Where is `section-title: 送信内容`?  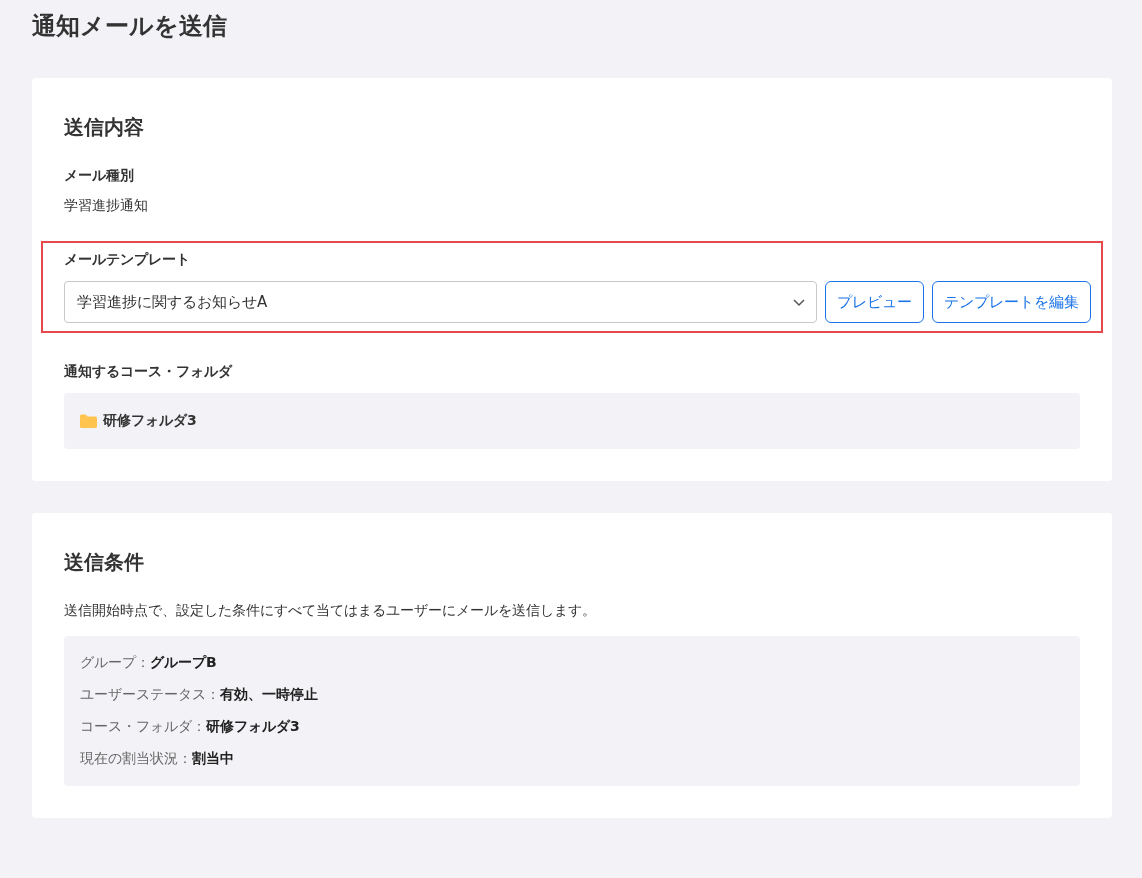 section-title: 送信内容 is located at coordinates (104, 127).